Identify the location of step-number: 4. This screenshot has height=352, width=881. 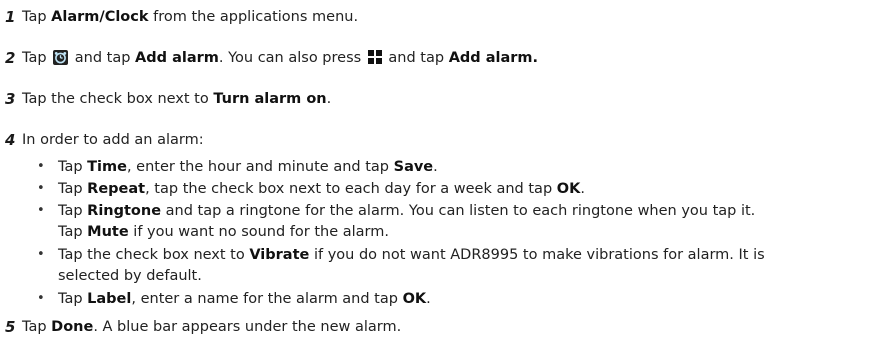
(10, 140).